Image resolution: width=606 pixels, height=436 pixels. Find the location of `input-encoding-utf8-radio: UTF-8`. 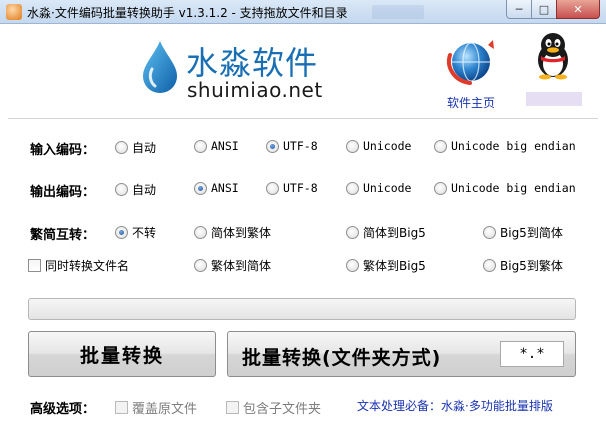

input-encoding-utf8-radio: UTF-8 is located at coordinates (292, 146).